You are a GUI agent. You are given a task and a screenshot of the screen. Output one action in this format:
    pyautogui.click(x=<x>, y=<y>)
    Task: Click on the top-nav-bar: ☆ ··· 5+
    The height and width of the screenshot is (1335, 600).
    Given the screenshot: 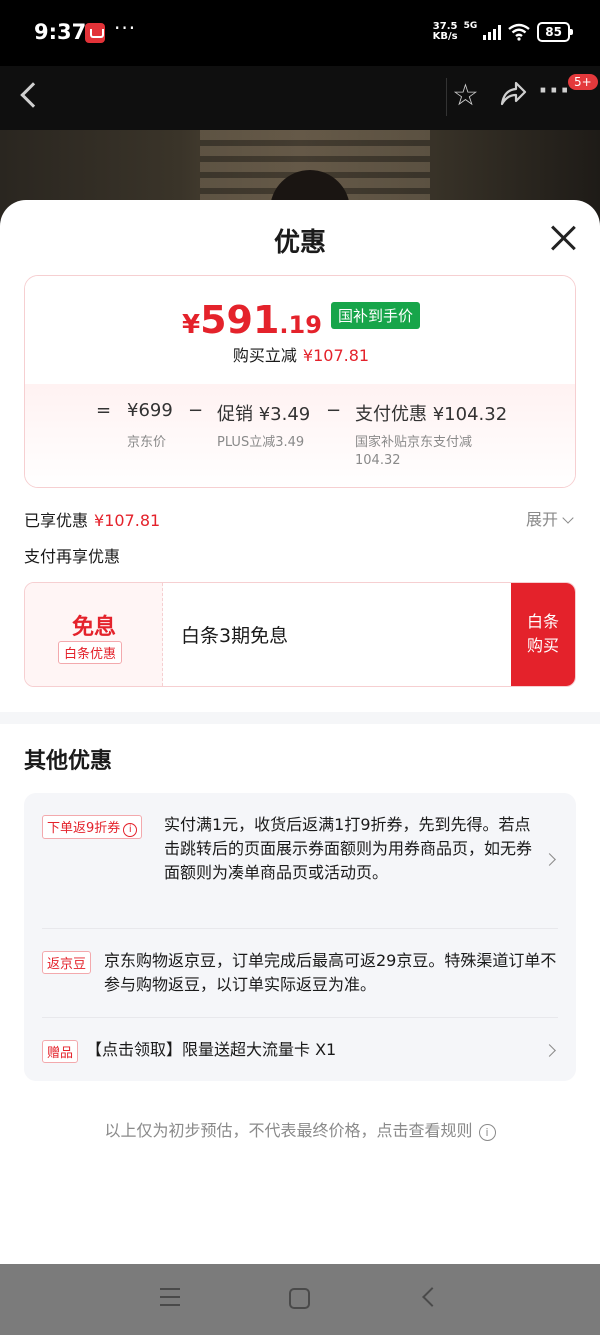 What is the action you would take?
    pyautogui.click(x=300, y=98)
    